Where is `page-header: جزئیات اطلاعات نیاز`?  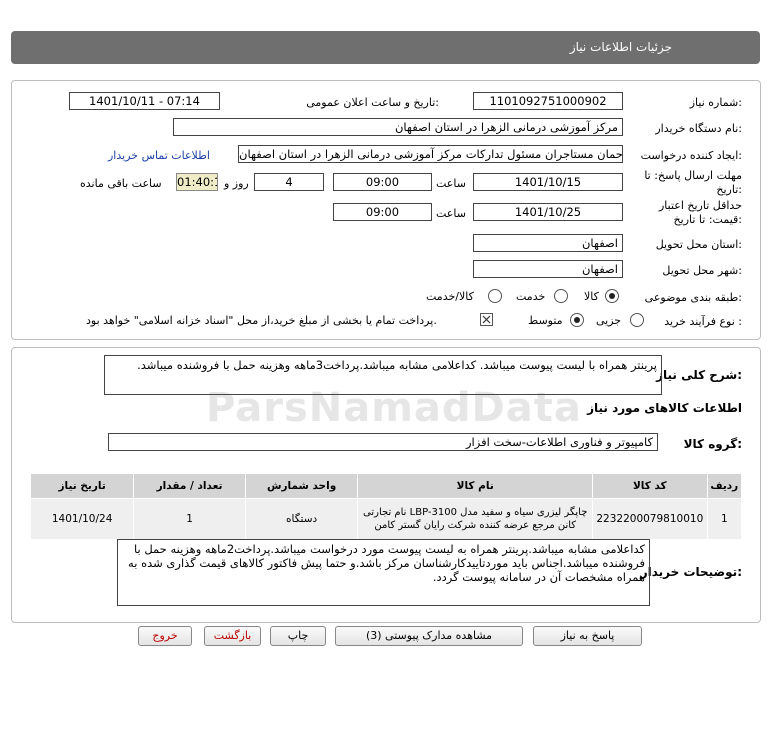
page-header: جزئیات اطلاعات نیاز is located at coordinates (385, 47).